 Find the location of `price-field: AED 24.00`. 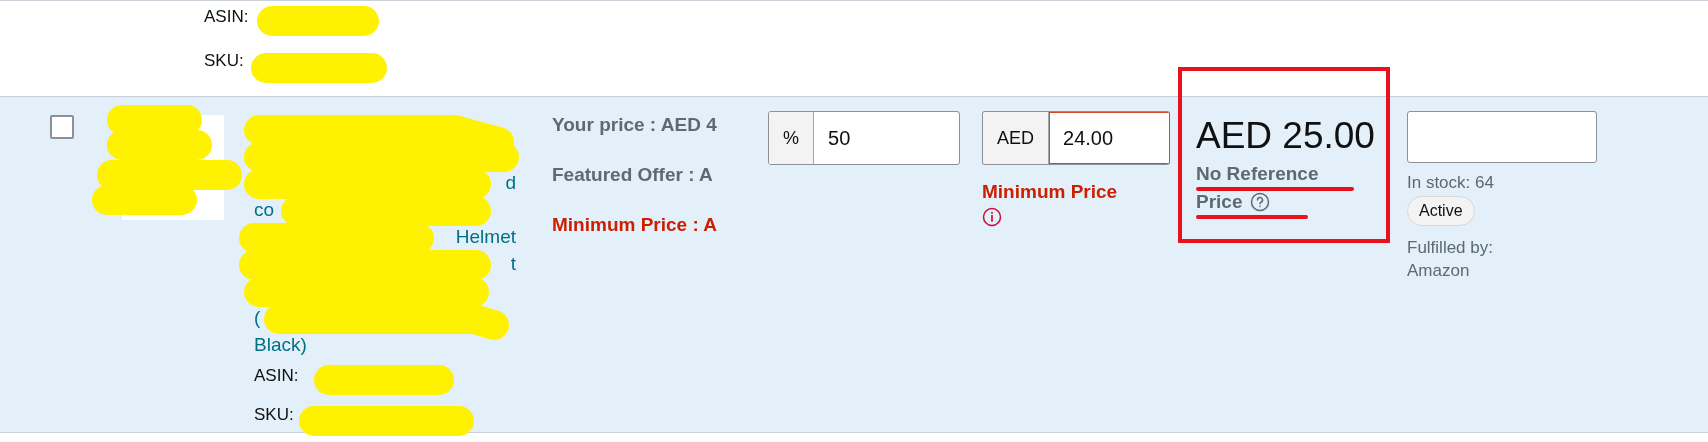

price-field: AED 24.00 is located at coordinates (1076, 138).